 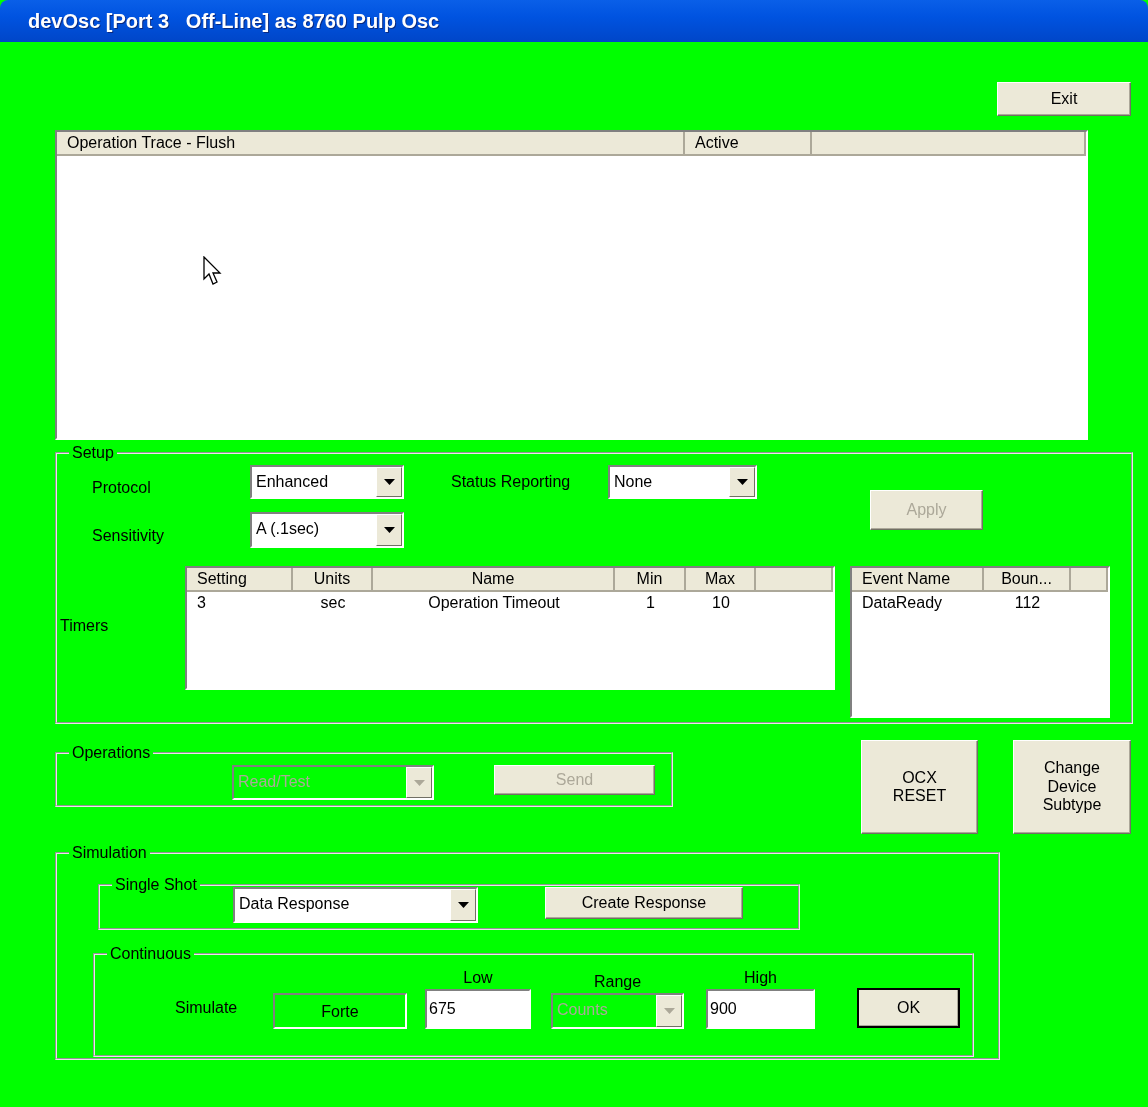 What do you see at coordinates (85, 626) in the screenshot?
I see `field-label: Timers` at bounding box center [85, 626].